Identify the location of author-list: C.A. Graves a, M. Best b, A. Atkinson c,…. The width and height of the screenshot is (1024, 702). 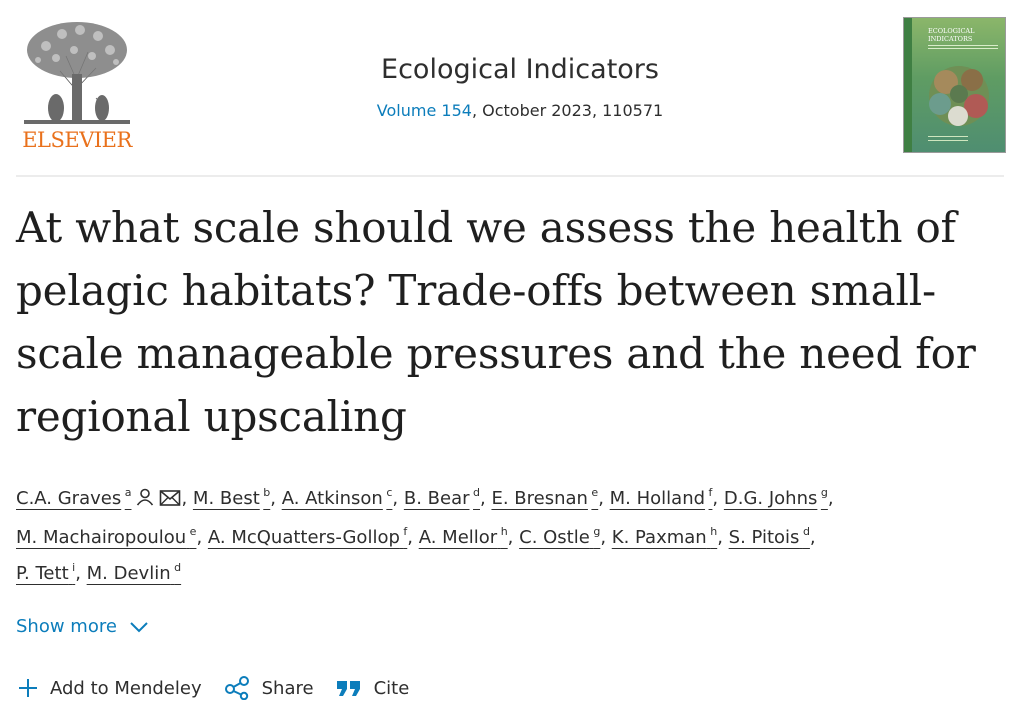
(425, 534).